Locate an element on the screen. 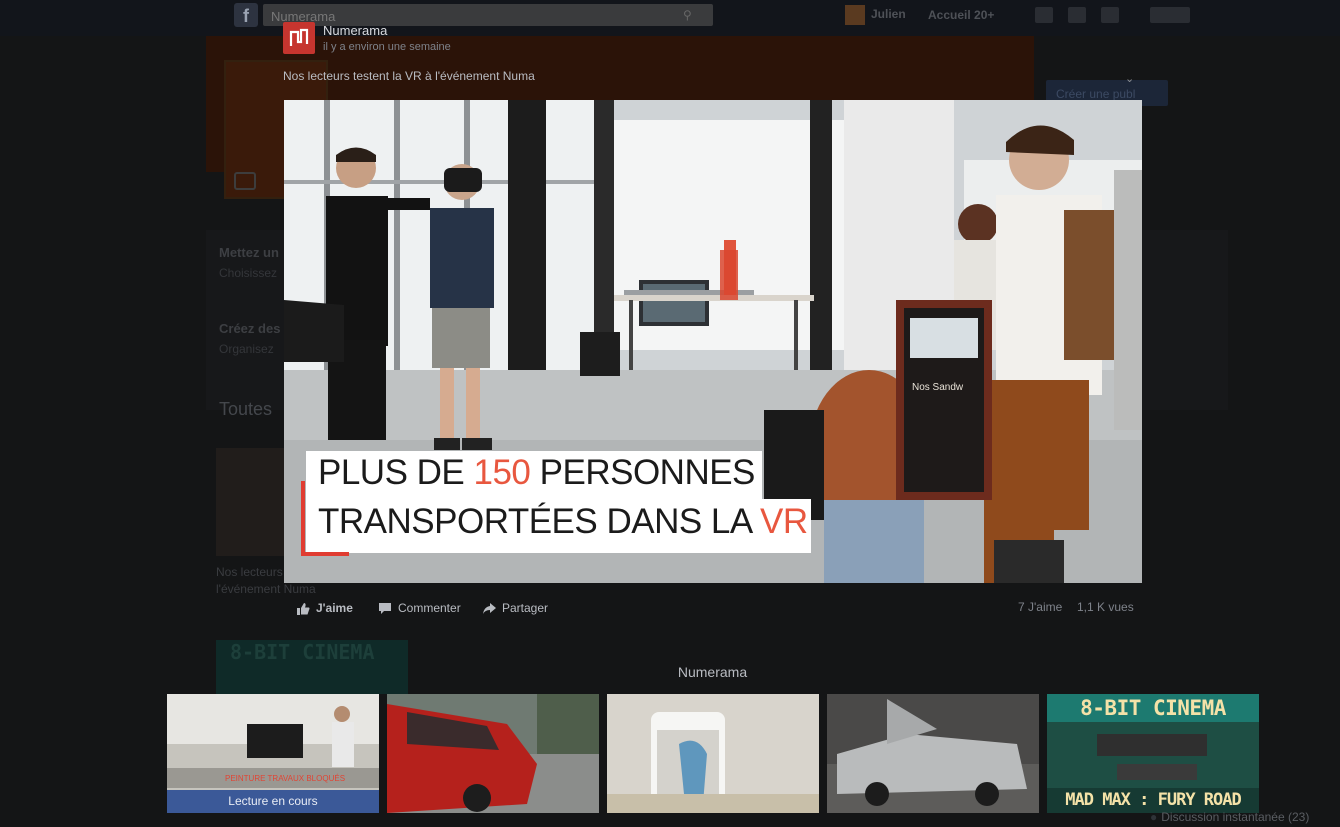 The width and height of the screenshot is (1340, 827). profile-link: Julien is located at coordinates (885, 15).